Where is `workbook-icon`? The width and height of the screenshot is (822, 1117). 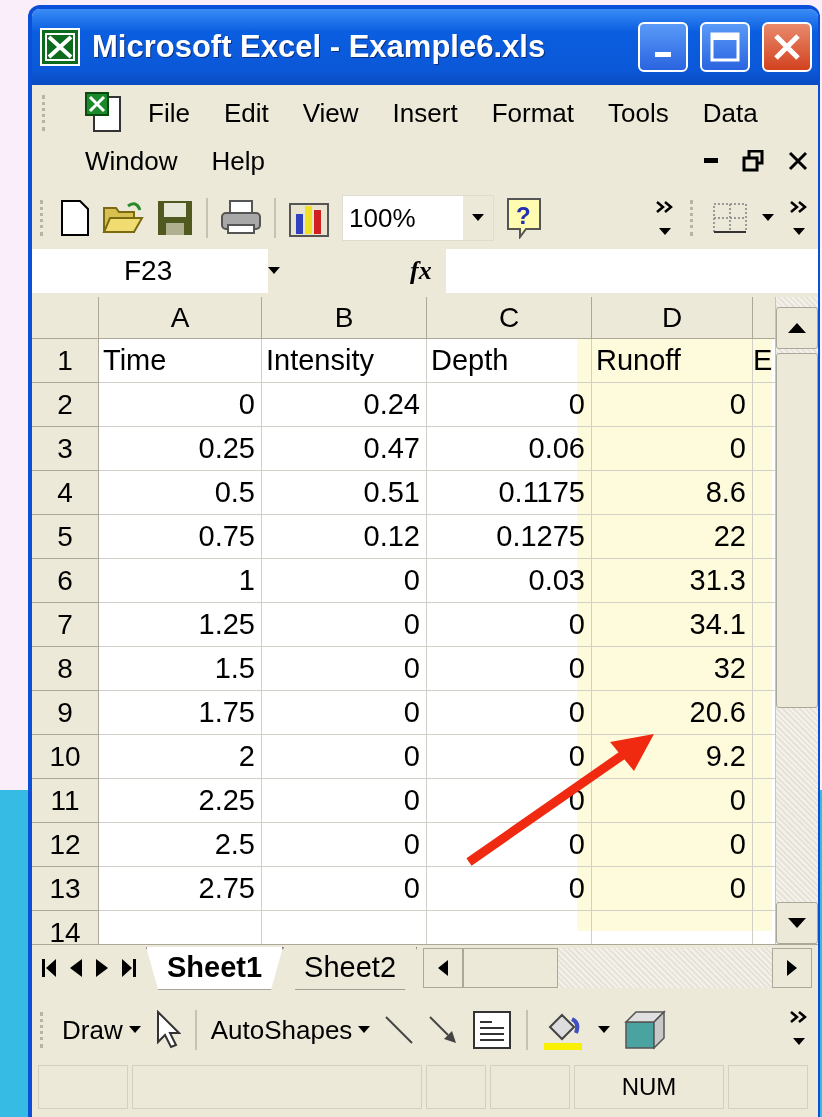 workbook-icon is located at coordinates (104, 113).